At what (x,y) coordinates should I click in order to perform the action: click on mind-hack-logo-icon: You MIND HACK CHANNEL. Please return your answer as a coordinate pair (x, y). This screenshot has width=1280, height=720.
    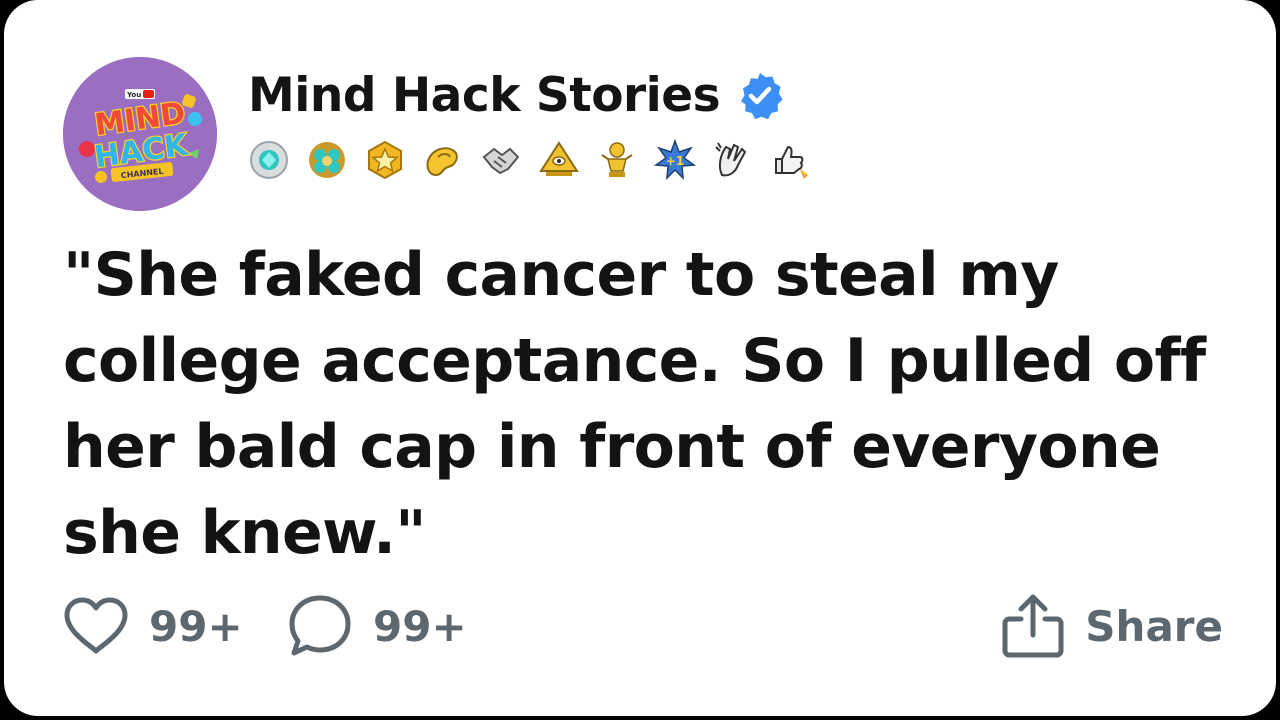
    Looking at the image, I should click on (140, 134).